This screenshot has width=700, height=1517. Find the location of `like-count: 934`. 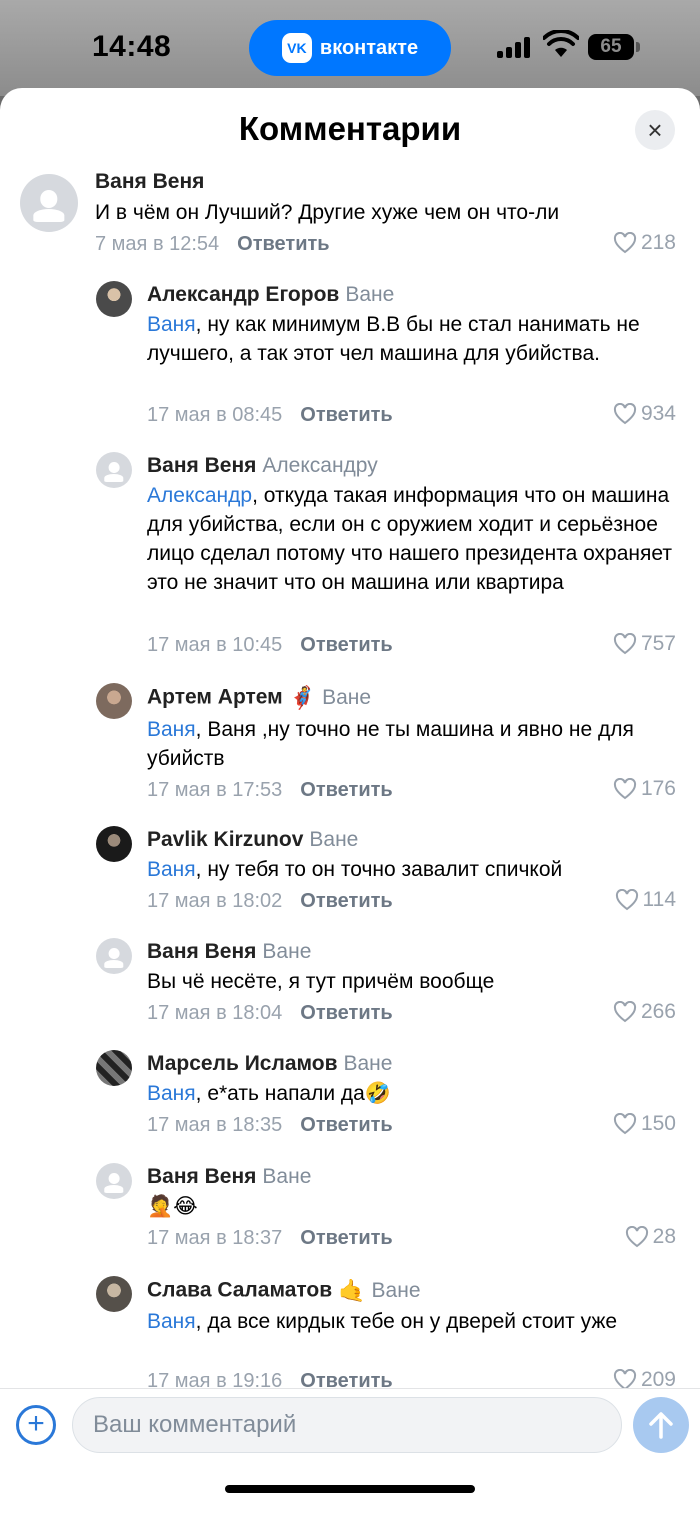

like-count: 934 is located at coordinates (658, 413).